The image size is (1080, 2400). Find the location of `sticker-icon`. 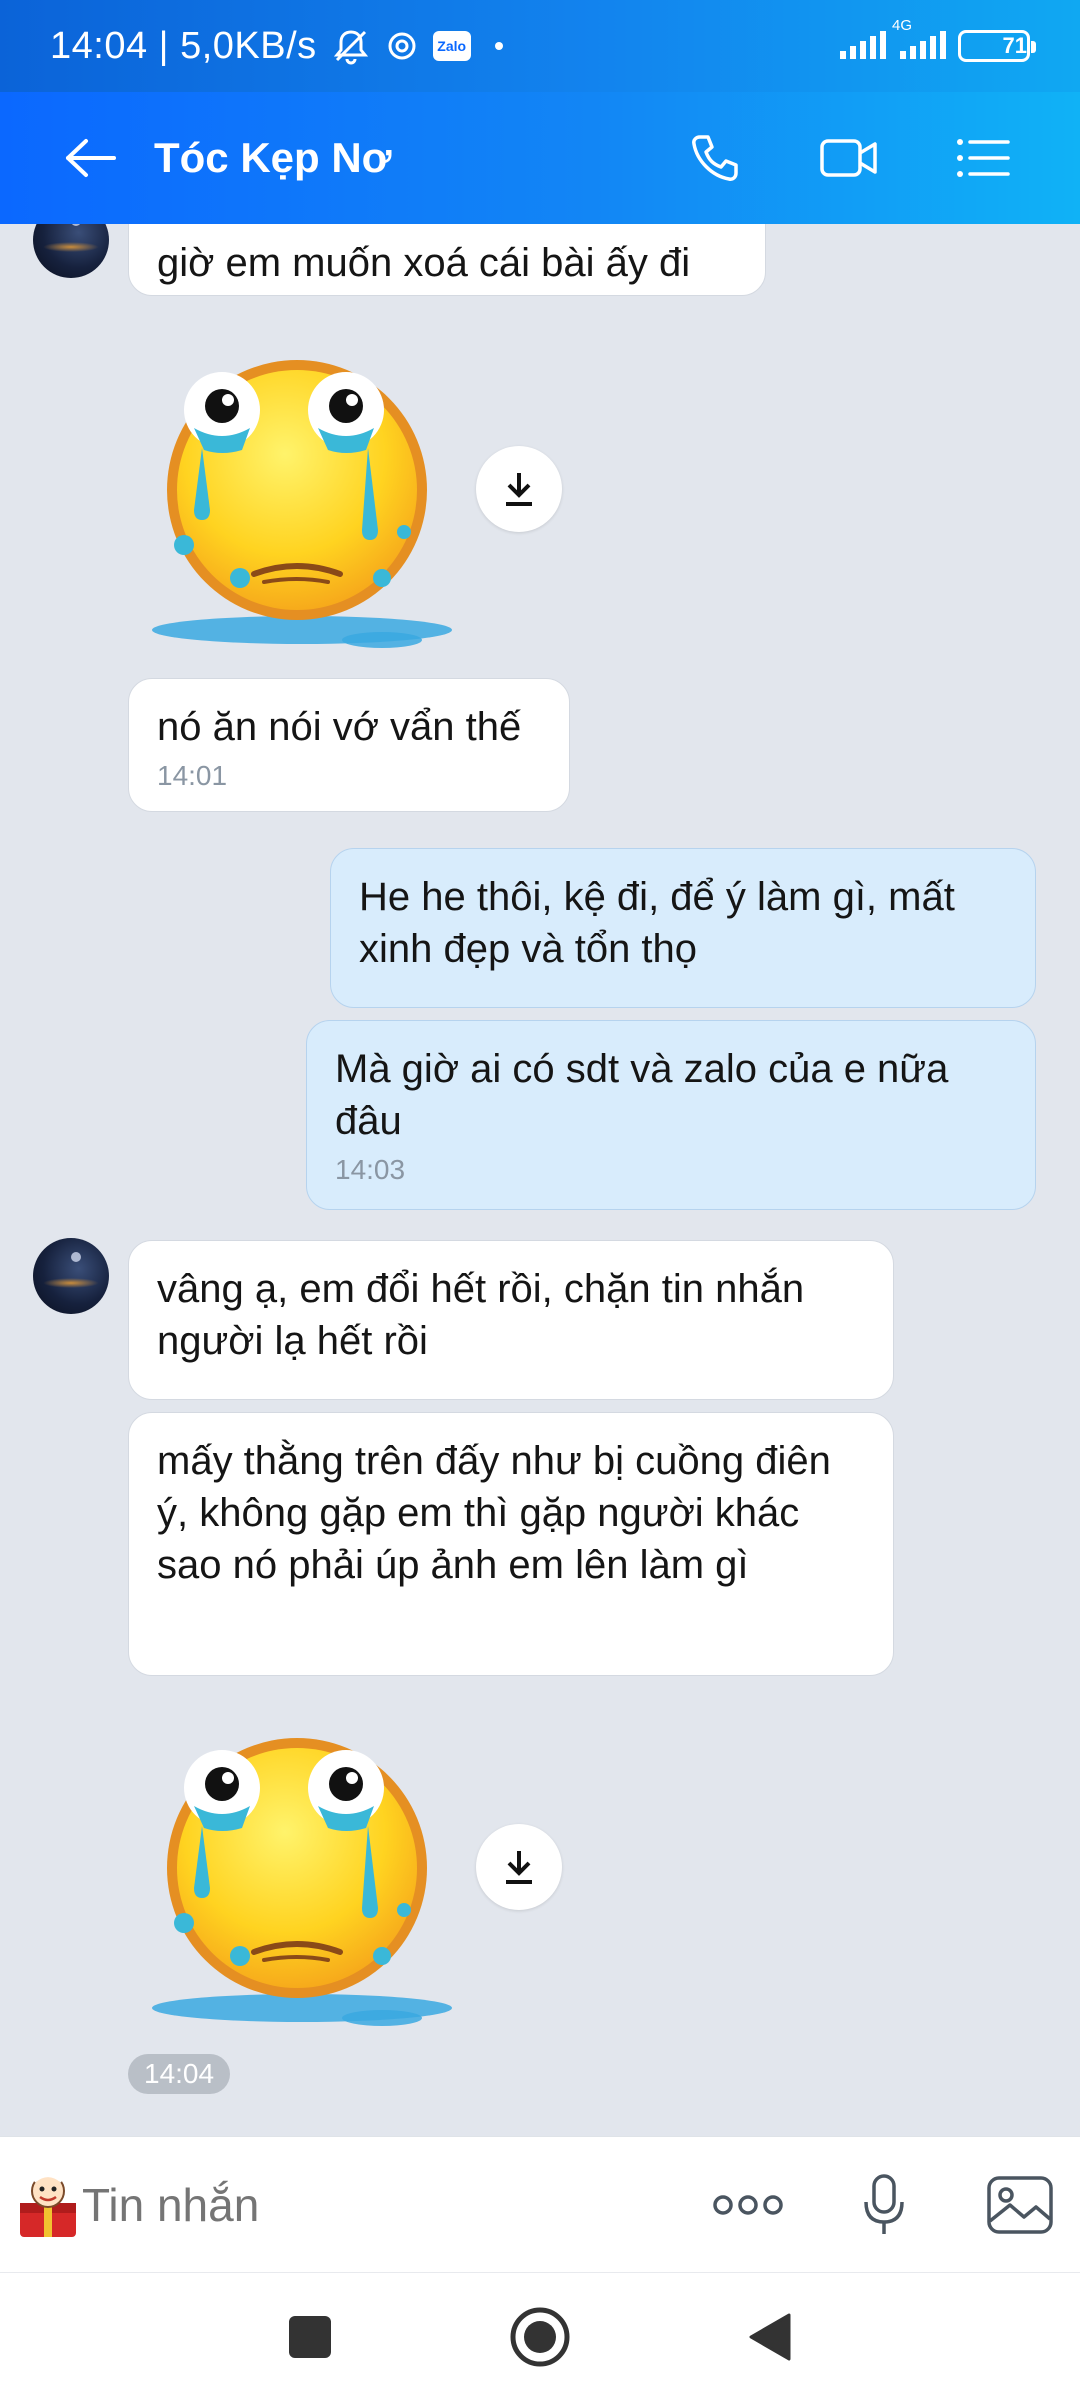

sticker-icon is located at coordinates (48, 2204).